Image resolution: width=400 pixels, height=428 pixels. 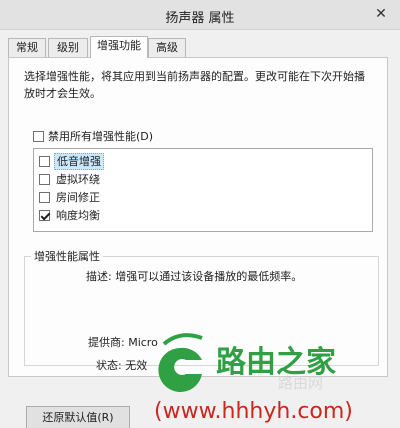 What do you see at coordinates (67, 256) in the screenshot?
I see `properties-group-title: 增强性能属性` at bounding box center [67, 256].